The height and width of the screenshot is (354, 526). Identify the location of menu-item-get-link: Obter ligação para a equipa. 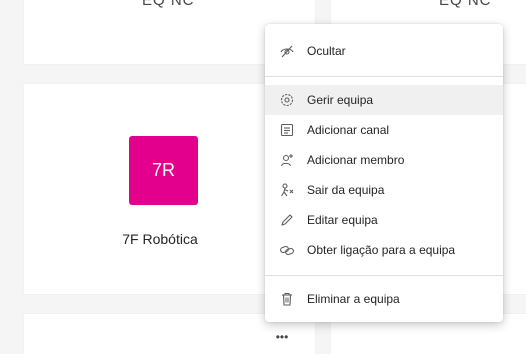
(384, 250).